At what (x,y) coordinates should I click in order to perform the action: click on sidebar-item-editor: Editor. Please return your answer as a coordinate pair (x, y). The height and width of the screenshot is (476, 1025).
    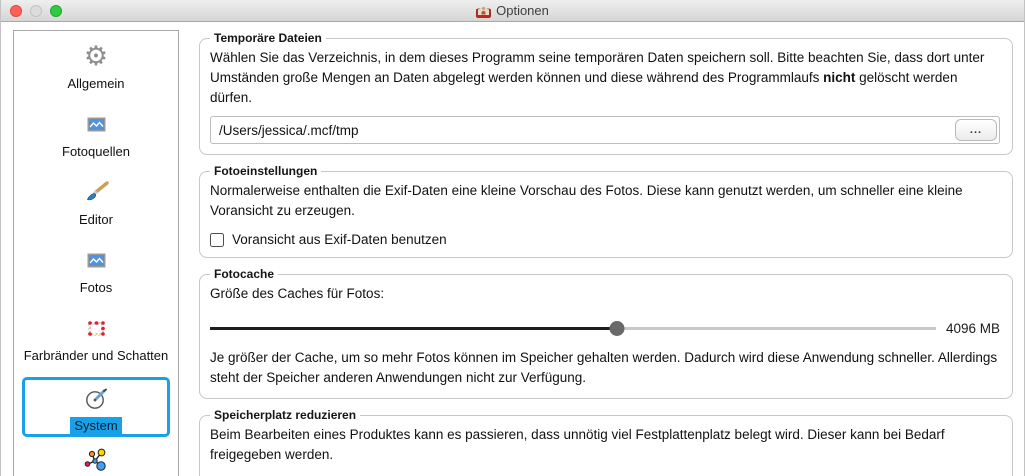
    Looking at the image, I should click on (96, 203).